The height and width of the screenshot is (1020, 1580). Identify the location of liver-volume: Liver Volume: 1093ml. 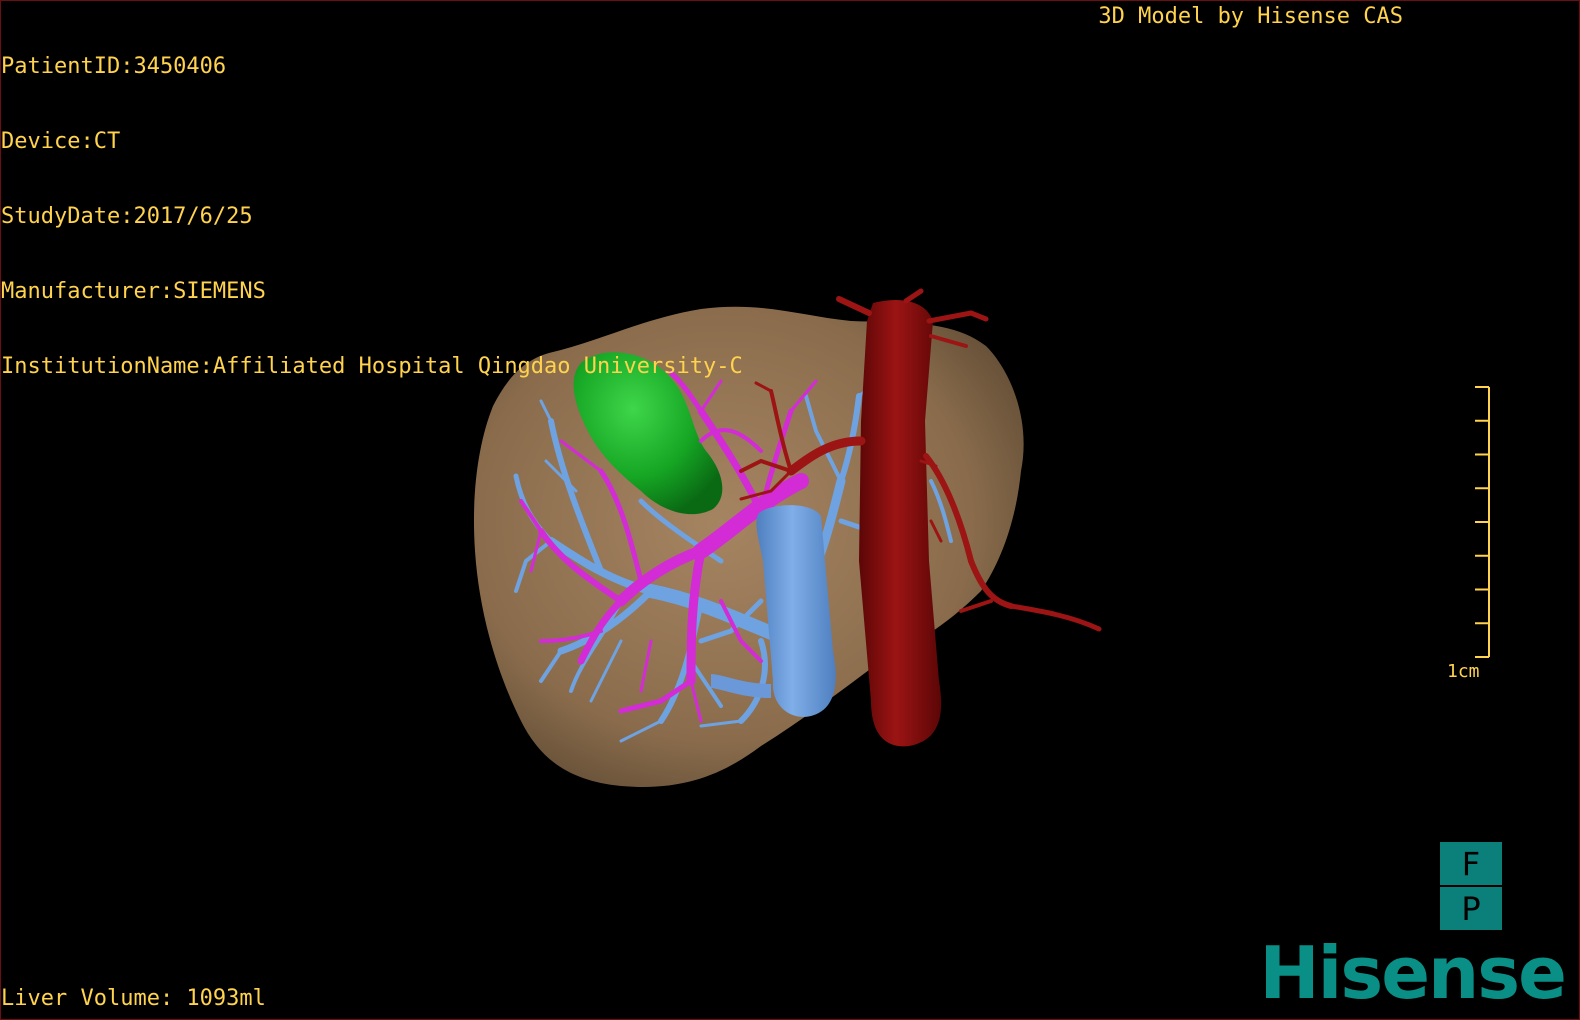
(133, 998).